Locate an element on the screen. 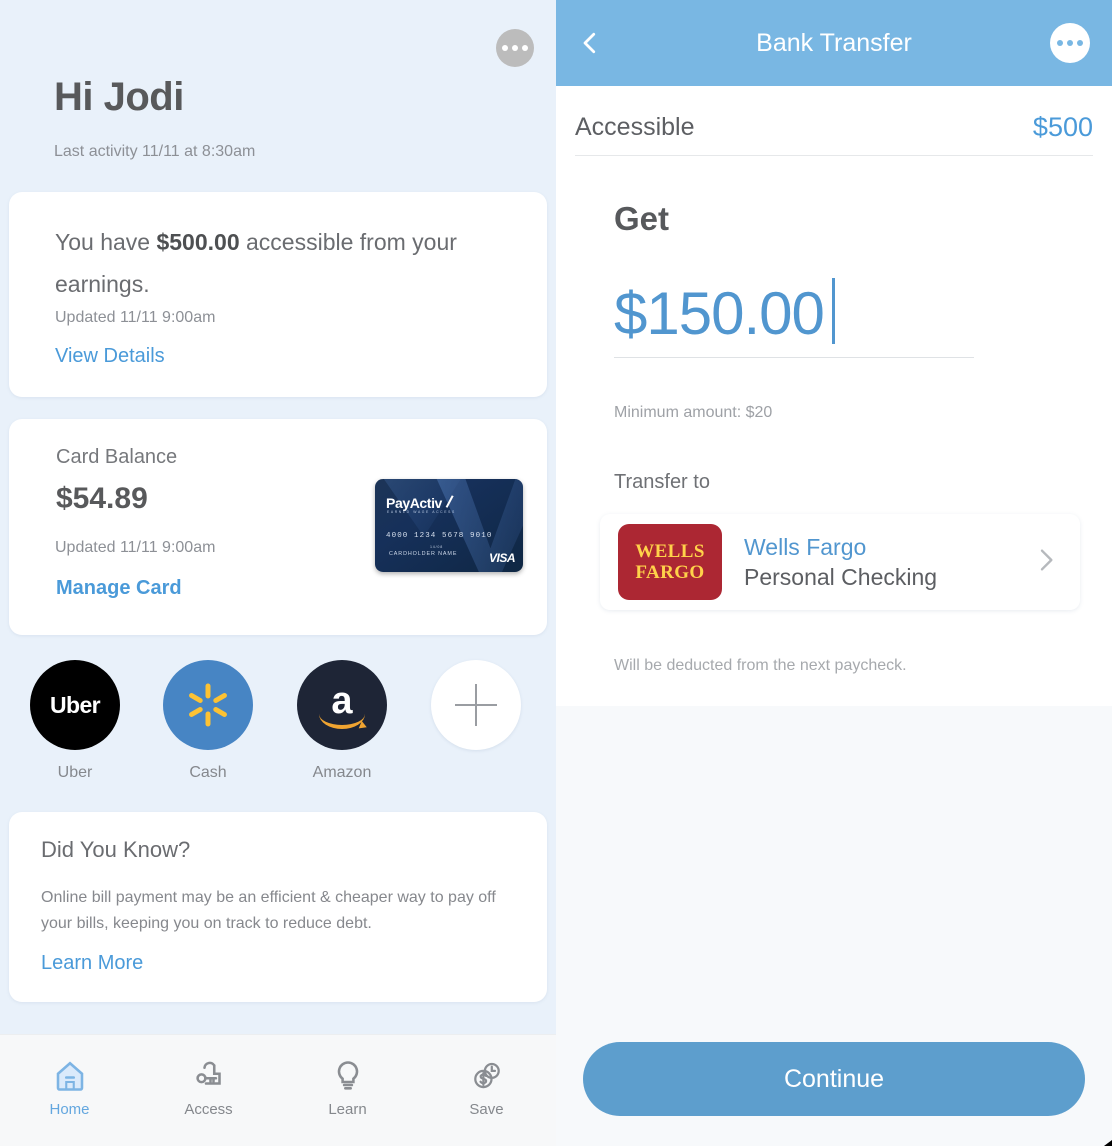 The width and height of the screenshot is (1112, 1146). transfer-header: Bank Transfer is located at coordinates (834, 43).